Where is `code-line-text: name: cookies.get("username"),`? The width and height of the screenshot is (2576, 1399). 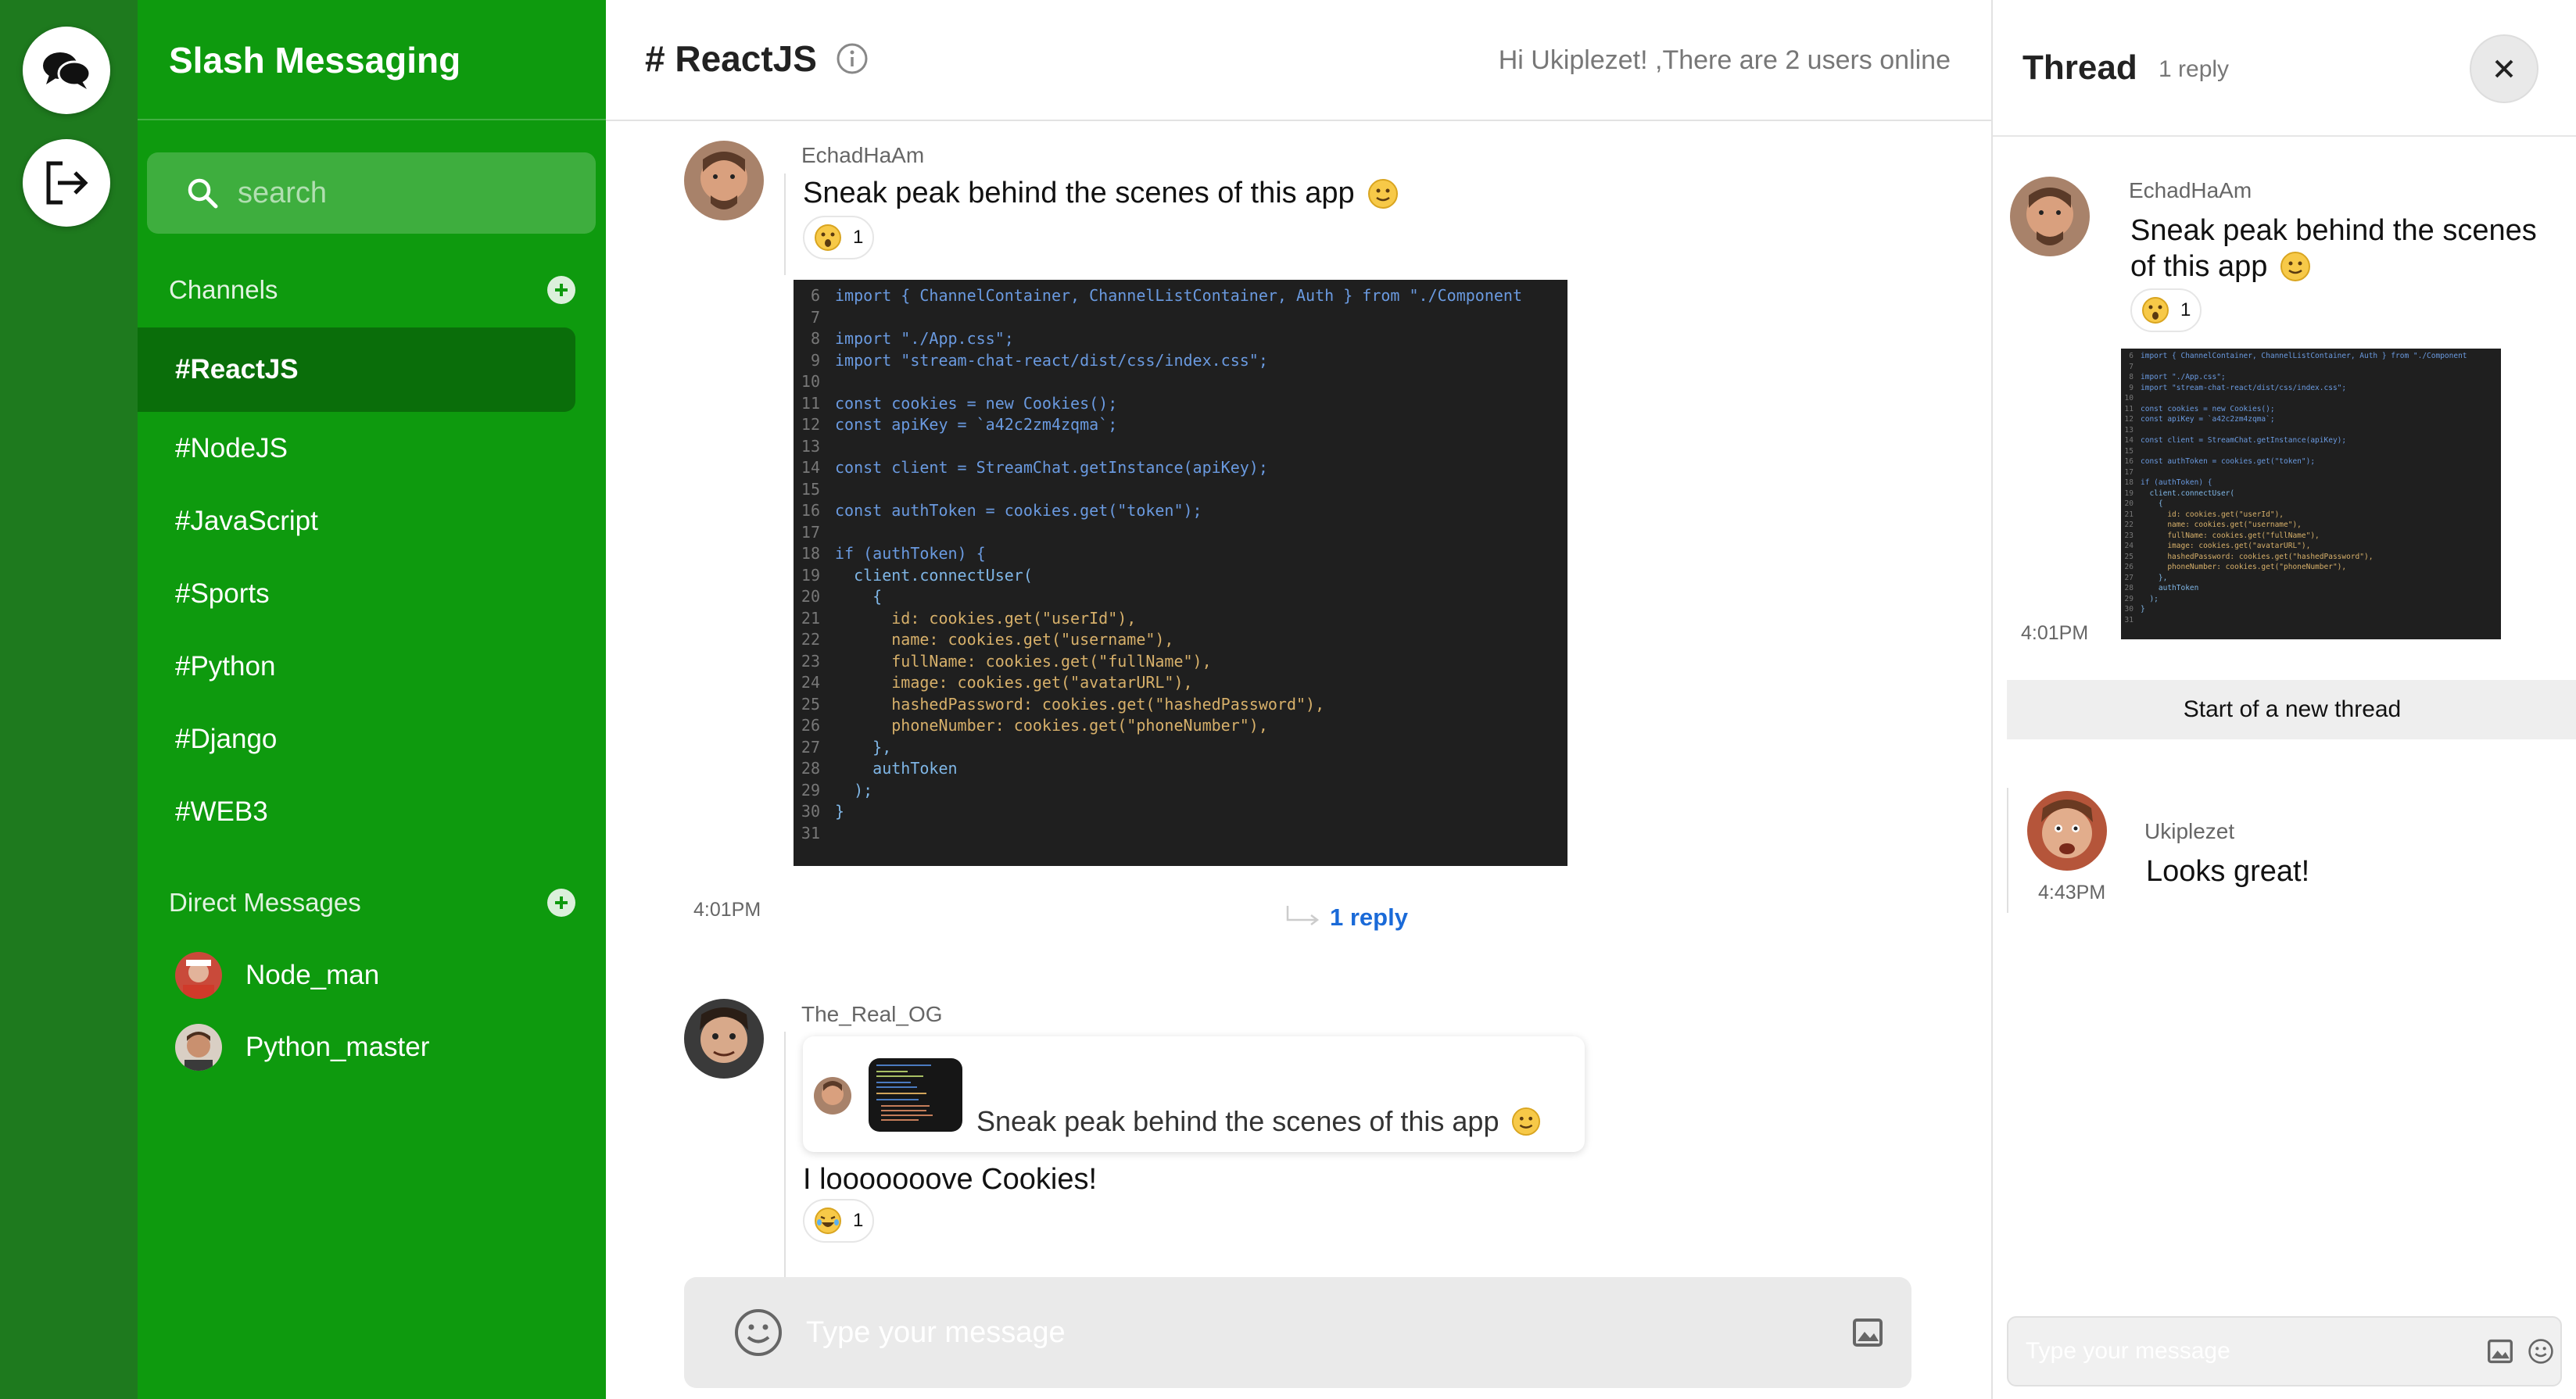 code-line-text: name: cookies.get("username"), is located at coordinates (2221, 525).